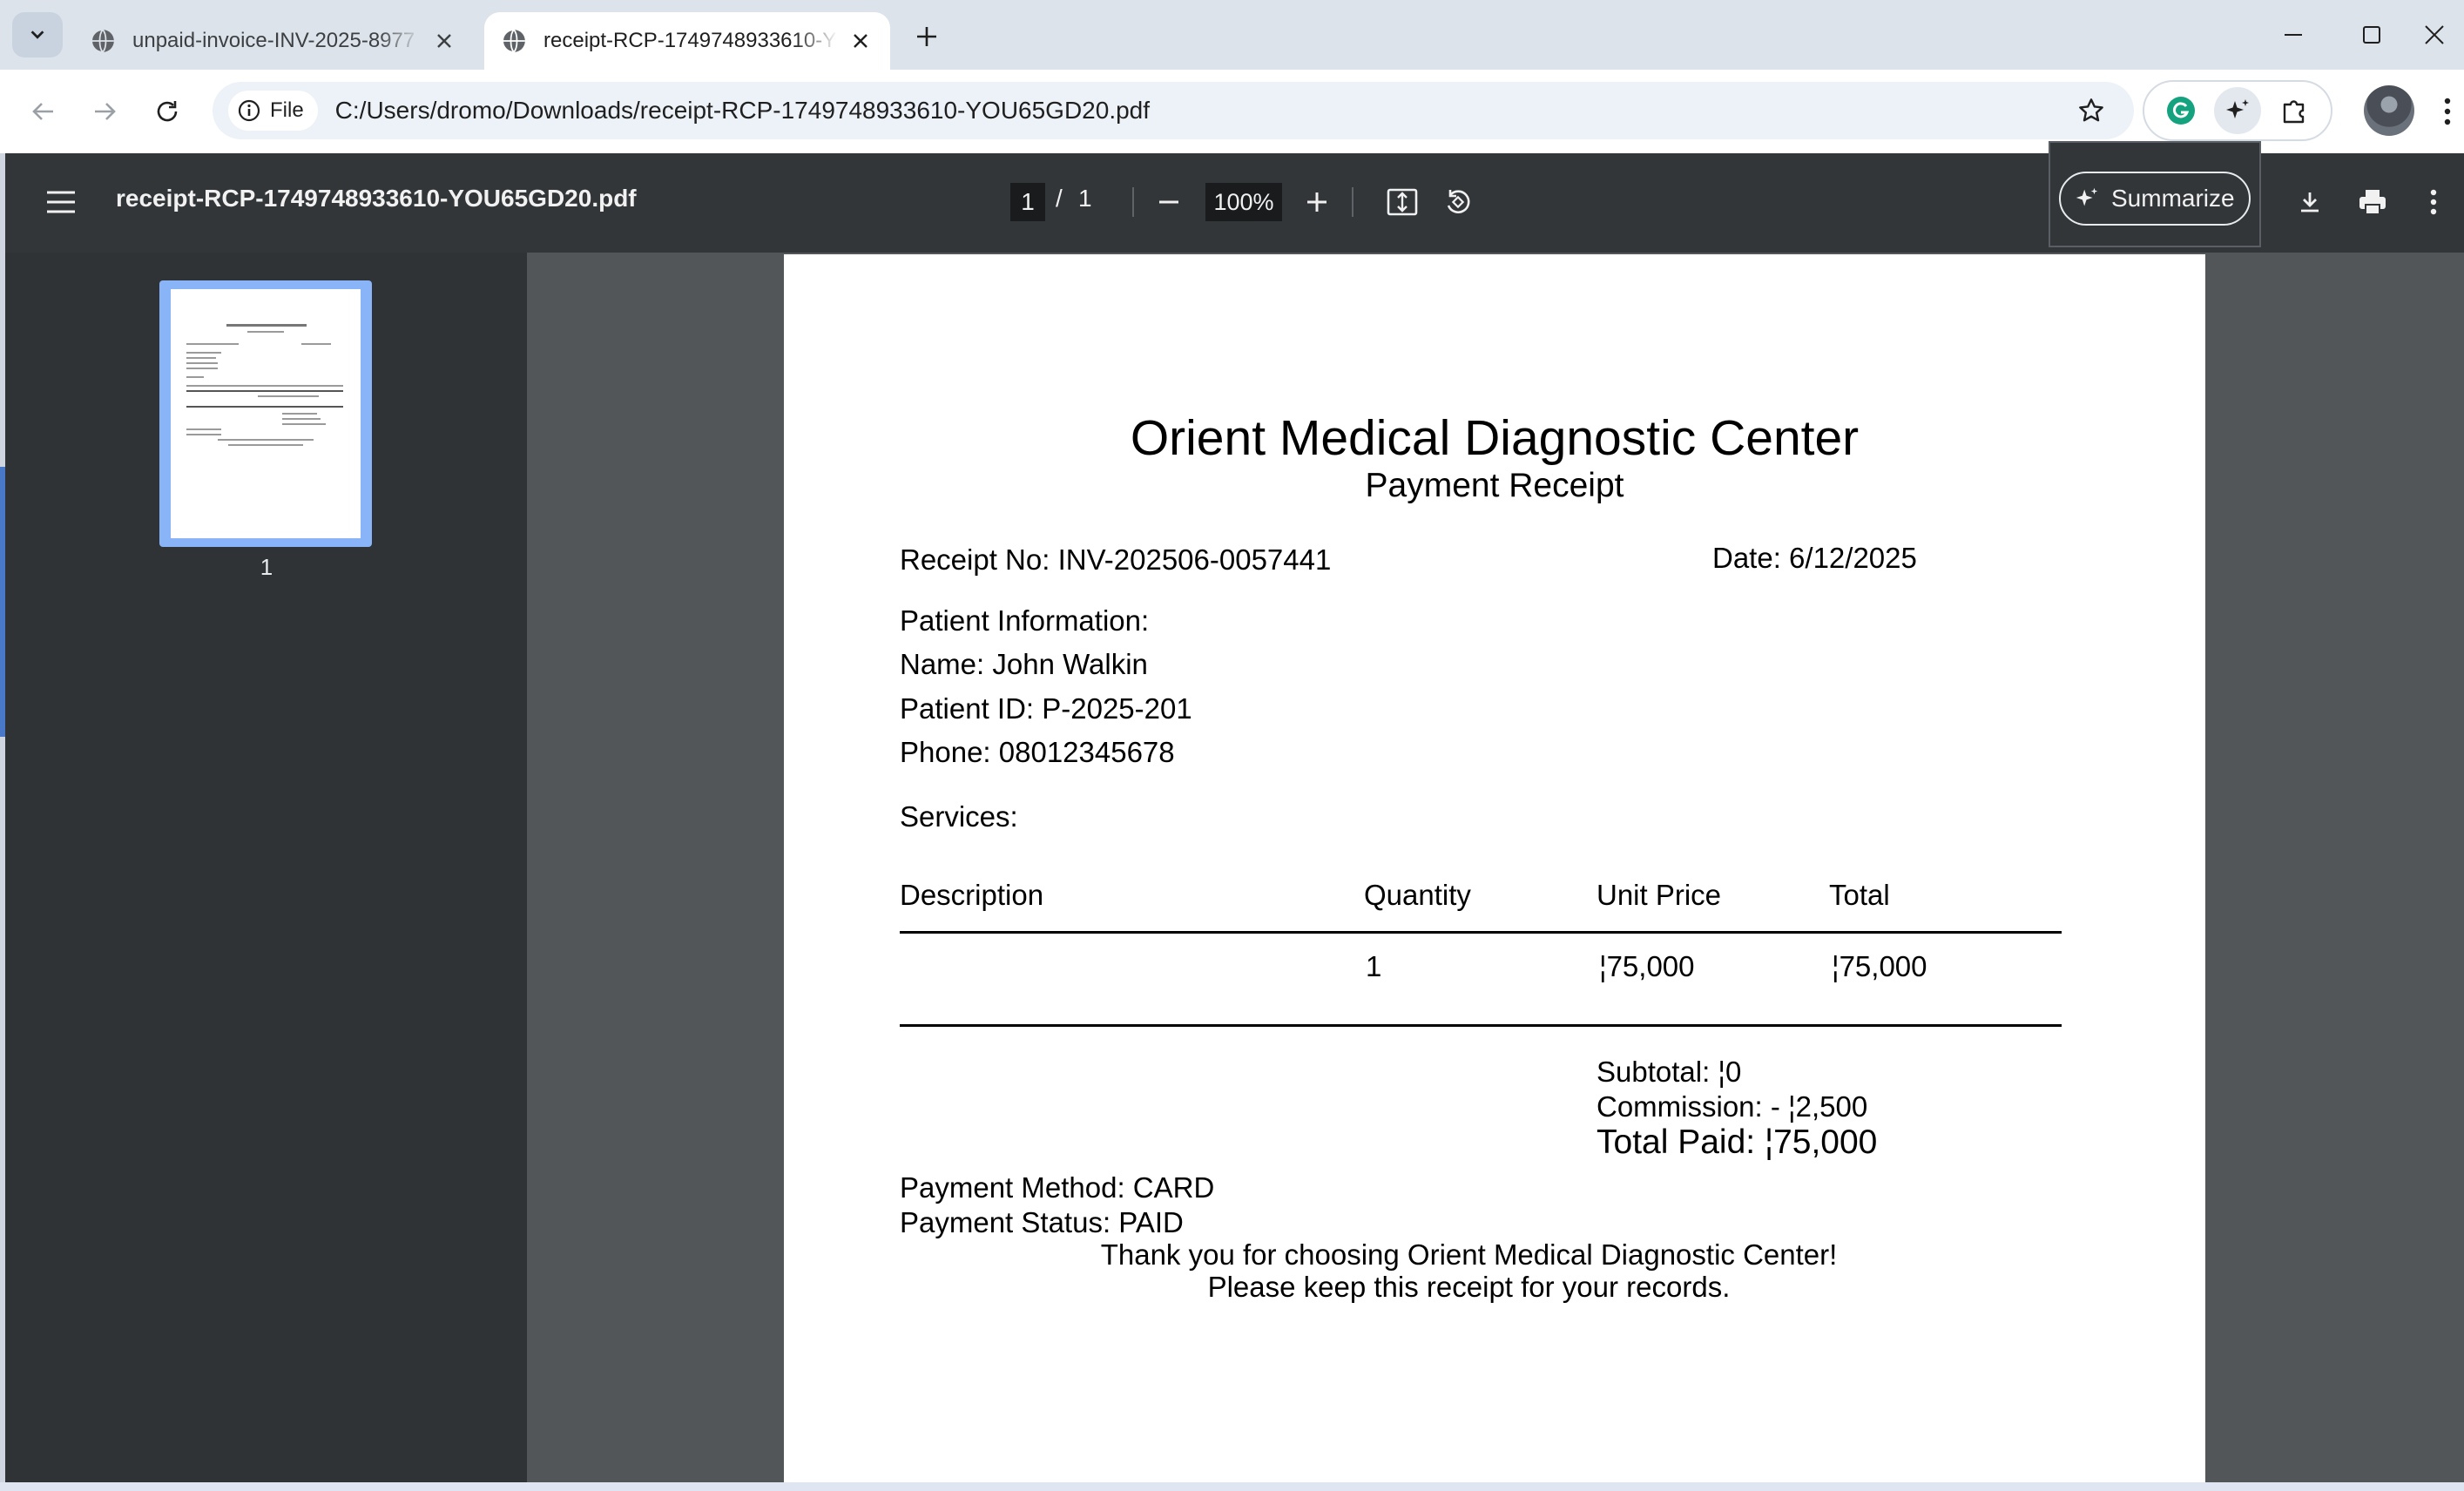  I want to click on receipt-date: Date: 6/12/2025, so click(1814, 558).